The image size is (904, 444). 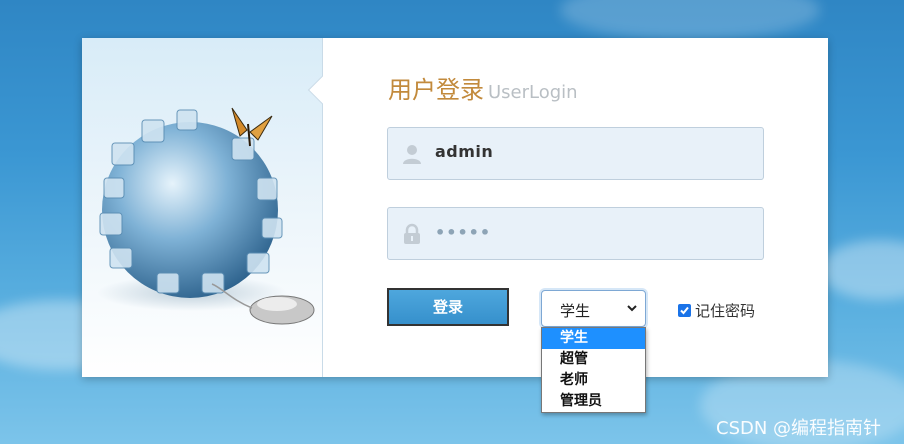 I want to click on chevron-down-icon, so click(x=632, y=308).